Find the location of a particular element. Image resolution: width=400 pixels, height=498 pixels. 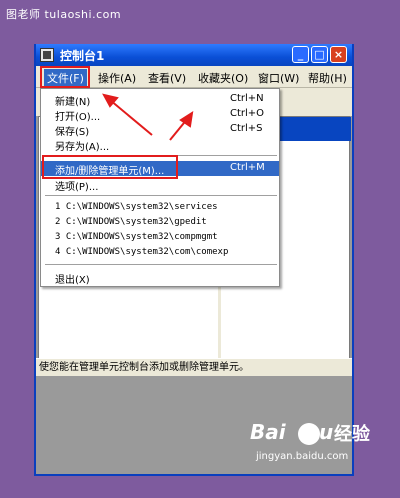

baidu-logo-text: Bai is located at coordinates (268, 432).